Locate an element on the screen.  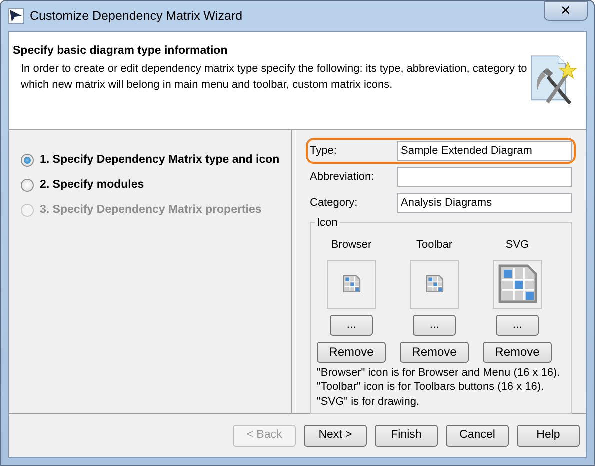
header-title: Specify basic diagram type information is located at coordinates (121, 51).